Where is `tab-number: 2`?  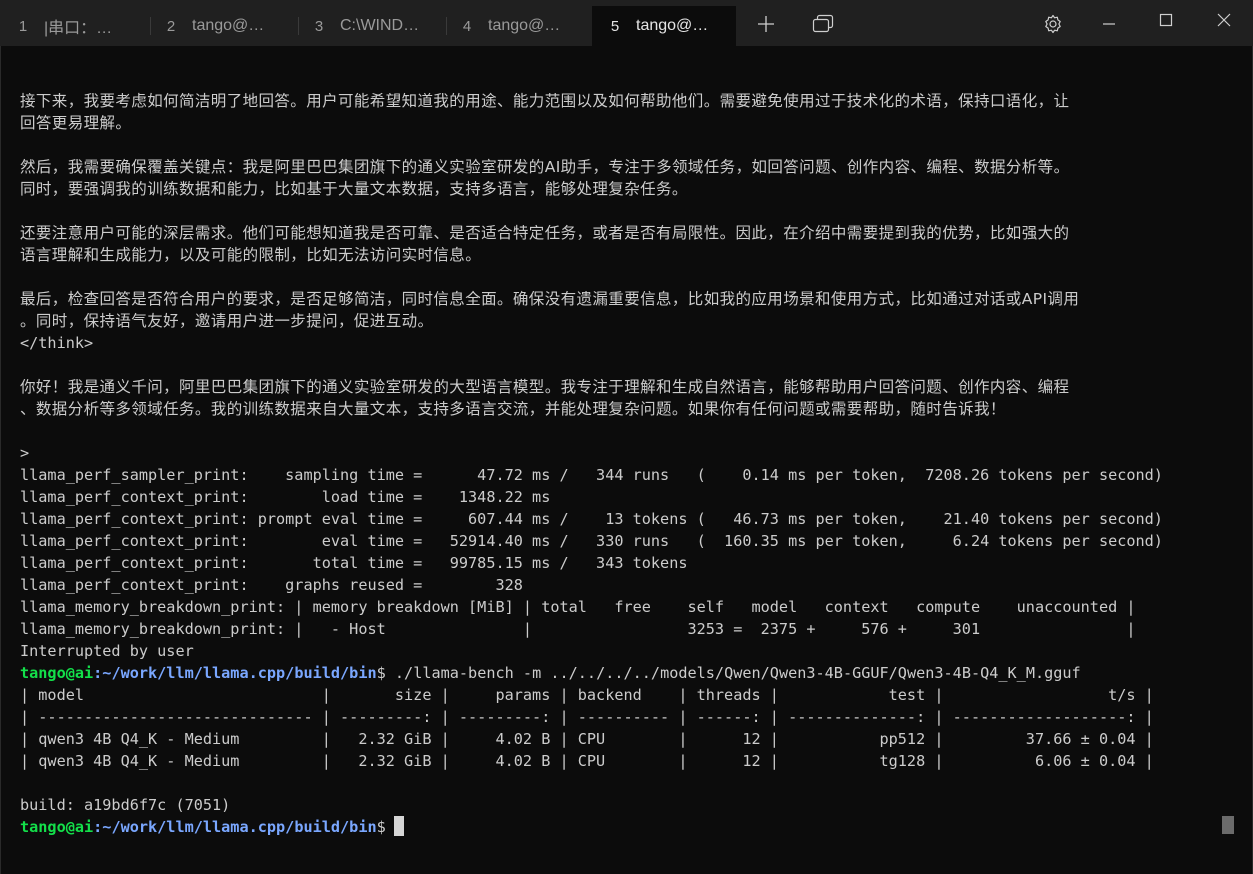
tab-number: 2 is located at coordinates (171, 26).